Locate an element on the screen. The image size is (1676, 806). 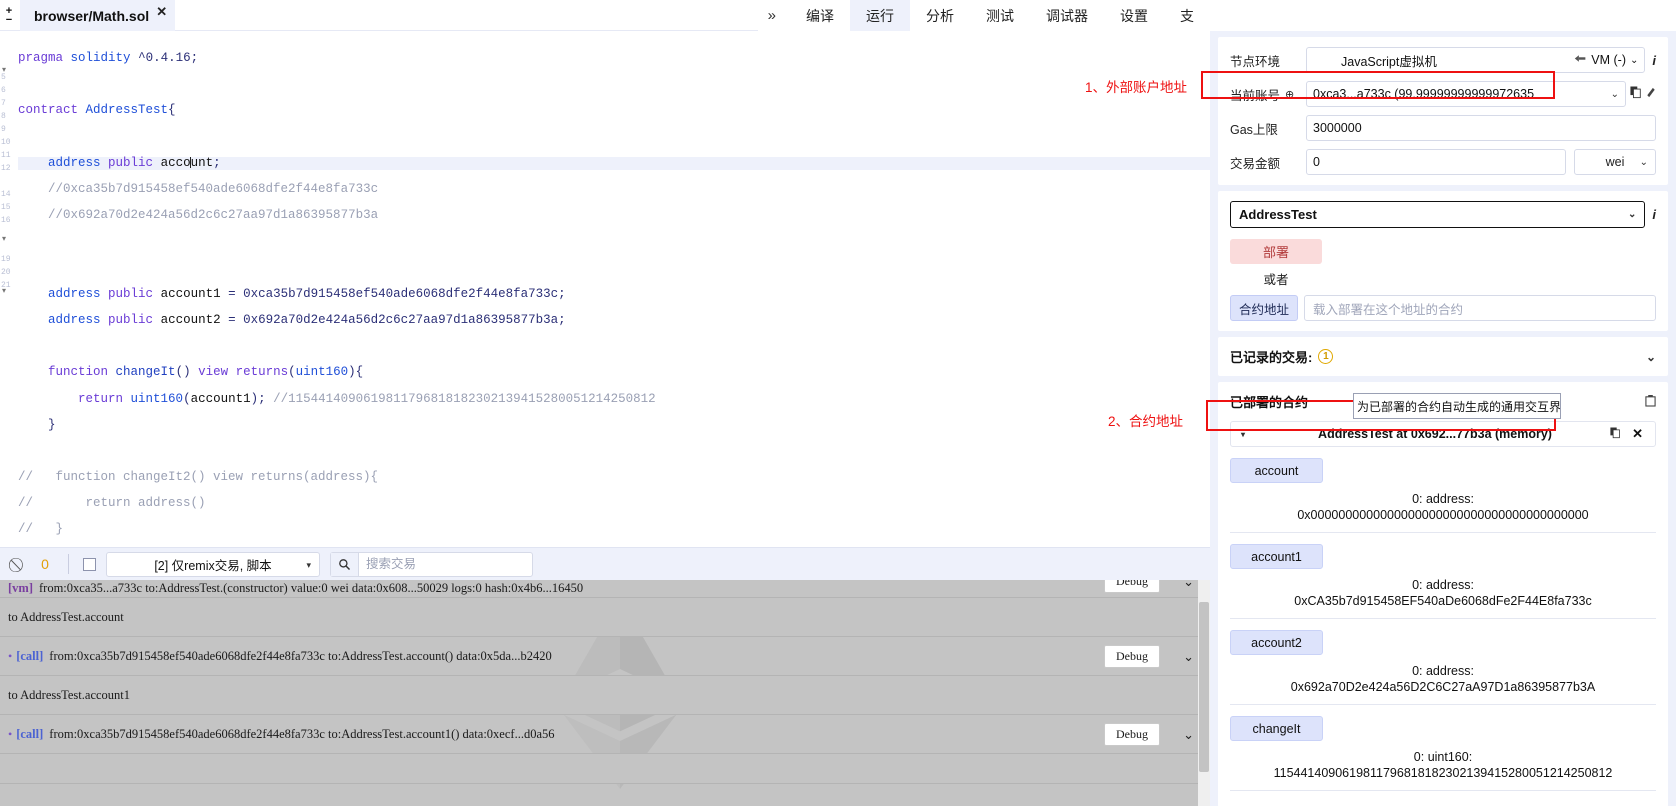
editor-font-size-controls: + − is located at coordinates (9, 15).